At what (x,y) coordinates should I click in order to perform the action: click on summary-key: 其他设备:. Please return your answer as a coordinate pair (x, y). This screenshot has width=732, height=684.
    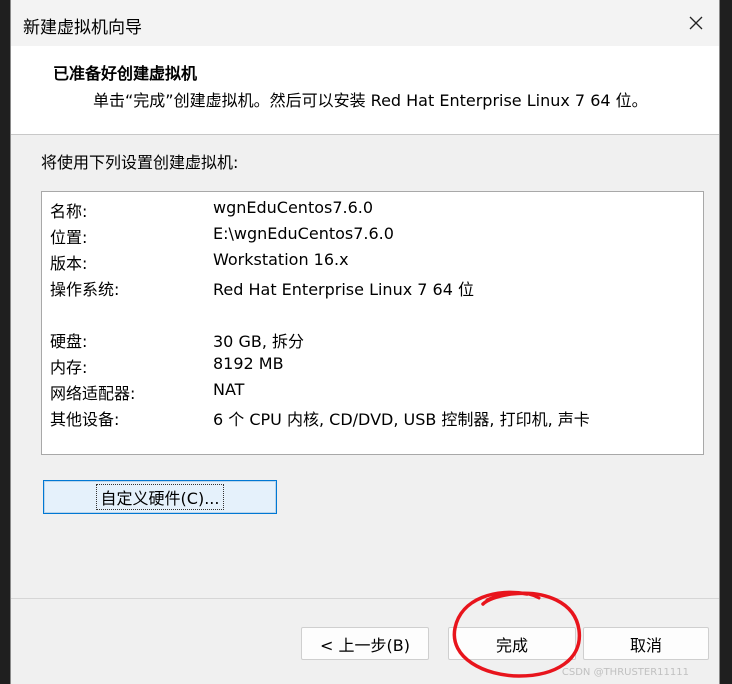
    Looking at the image, I should click on (85, 419).